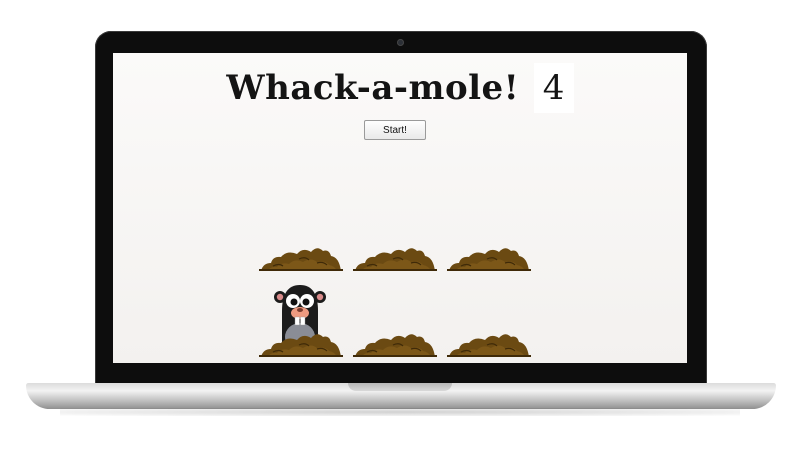 The width and height of the screenshot is (800, 450). Describe the element at coordinates (401, 396) in the screenshot. I see `laptop-base` at that location.